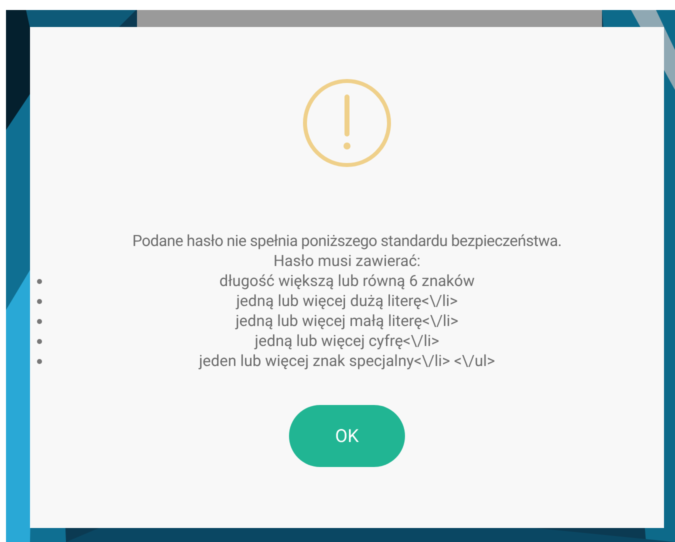 Image resolution: width=675 pixels, height=542 pixels. I want to click on requirement-text: długość większą lub równą 6 znaków, so click(347, 281).